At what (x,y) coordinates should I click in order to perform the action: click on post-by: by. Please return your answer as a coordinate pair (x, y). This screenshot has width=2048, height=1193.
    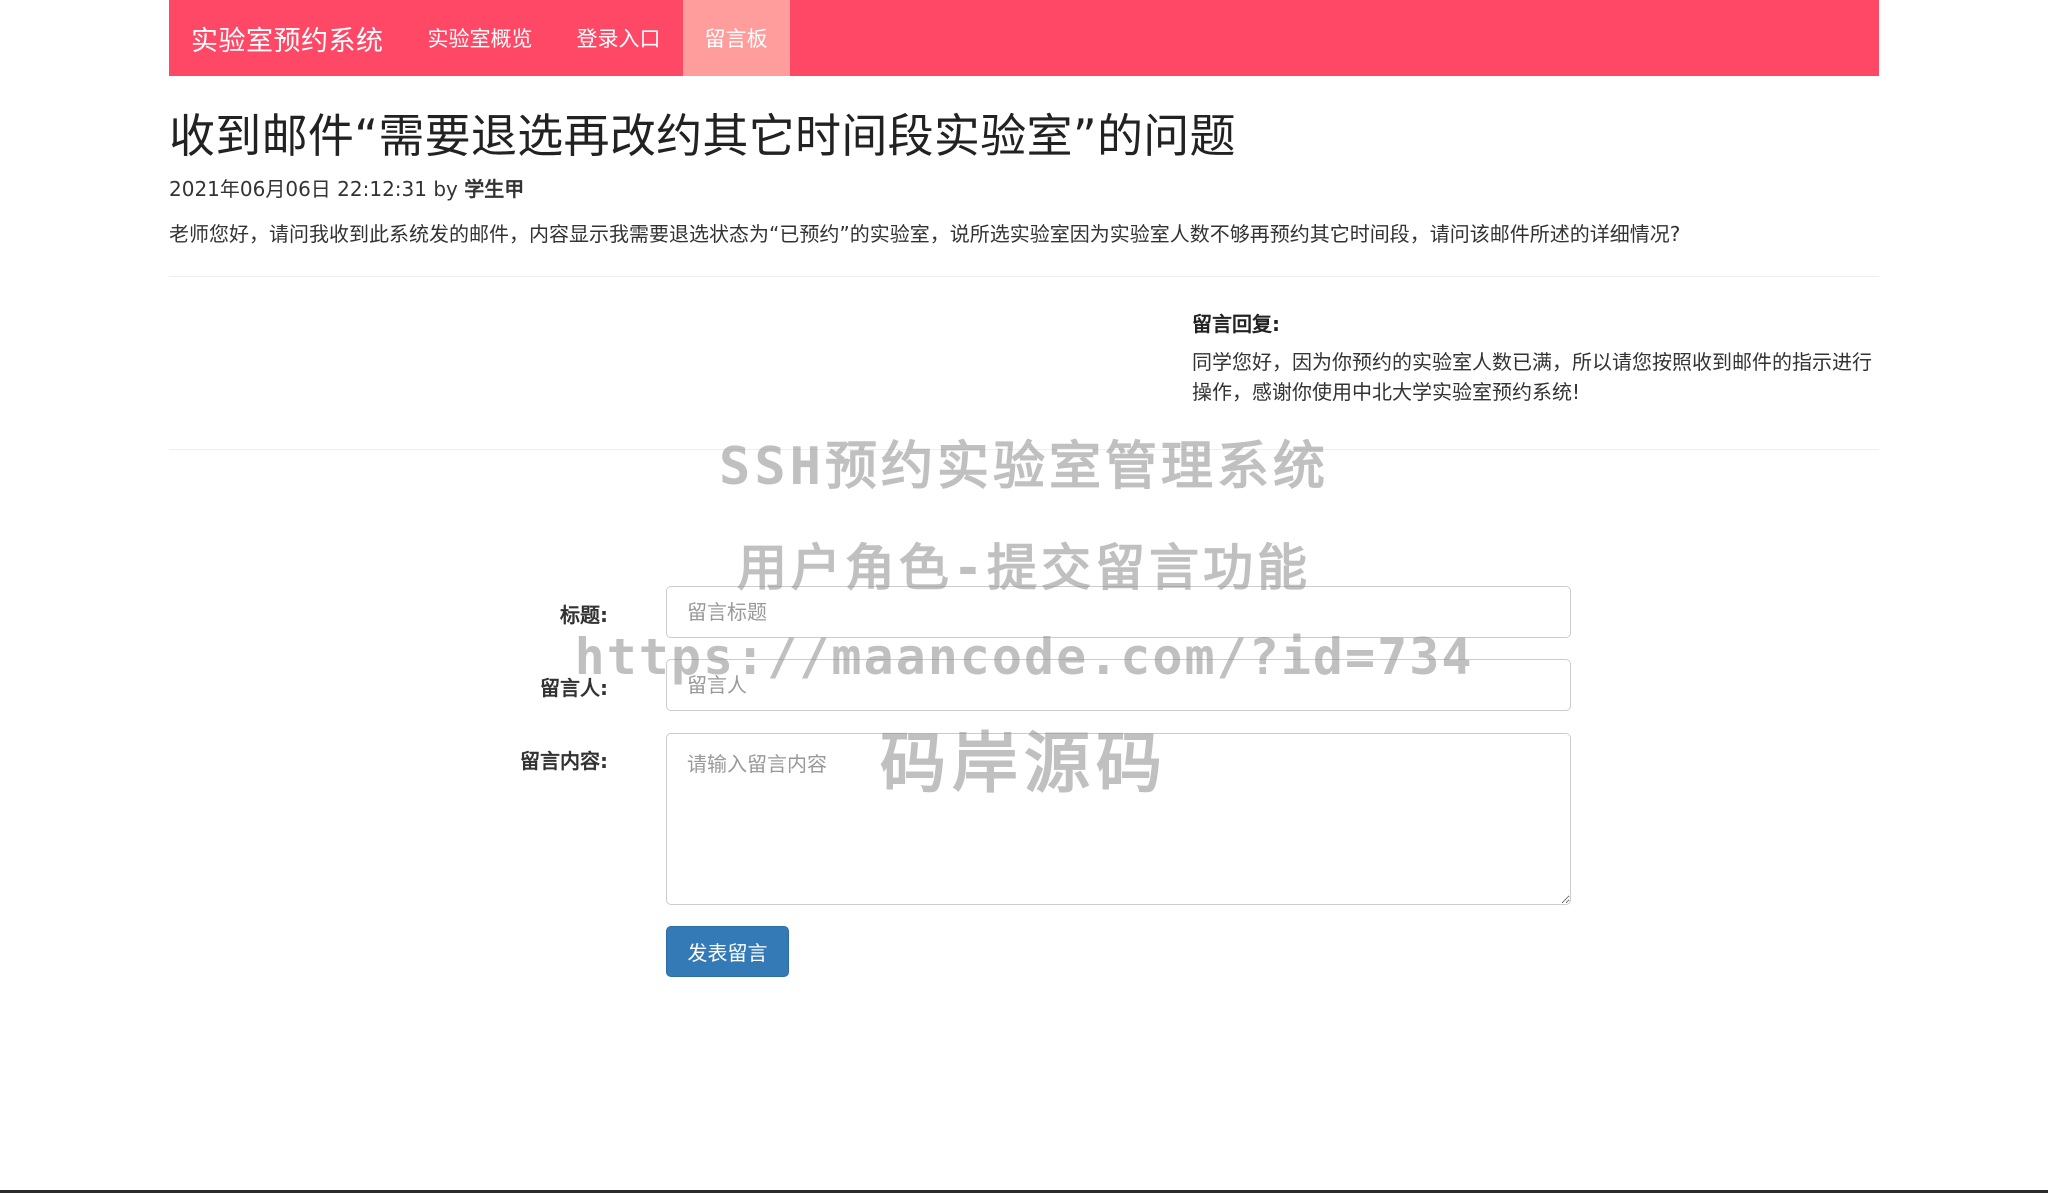
    Looking at the image, I should click on (445, 189).